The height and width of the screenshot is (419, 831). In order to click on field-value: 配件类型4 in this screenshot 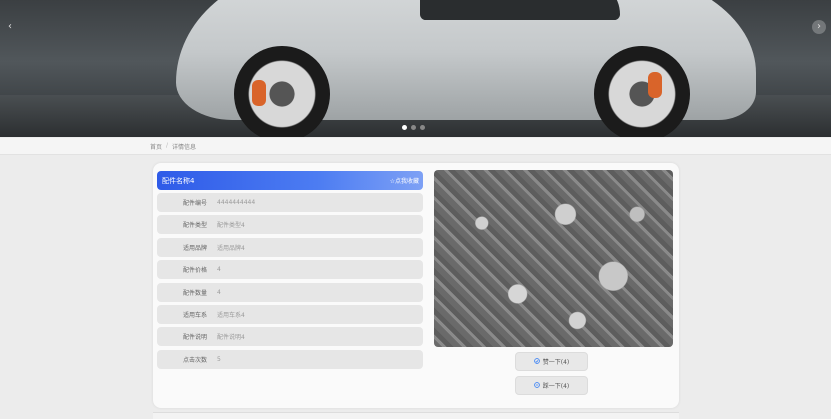, I will do `click(231, 226)`.